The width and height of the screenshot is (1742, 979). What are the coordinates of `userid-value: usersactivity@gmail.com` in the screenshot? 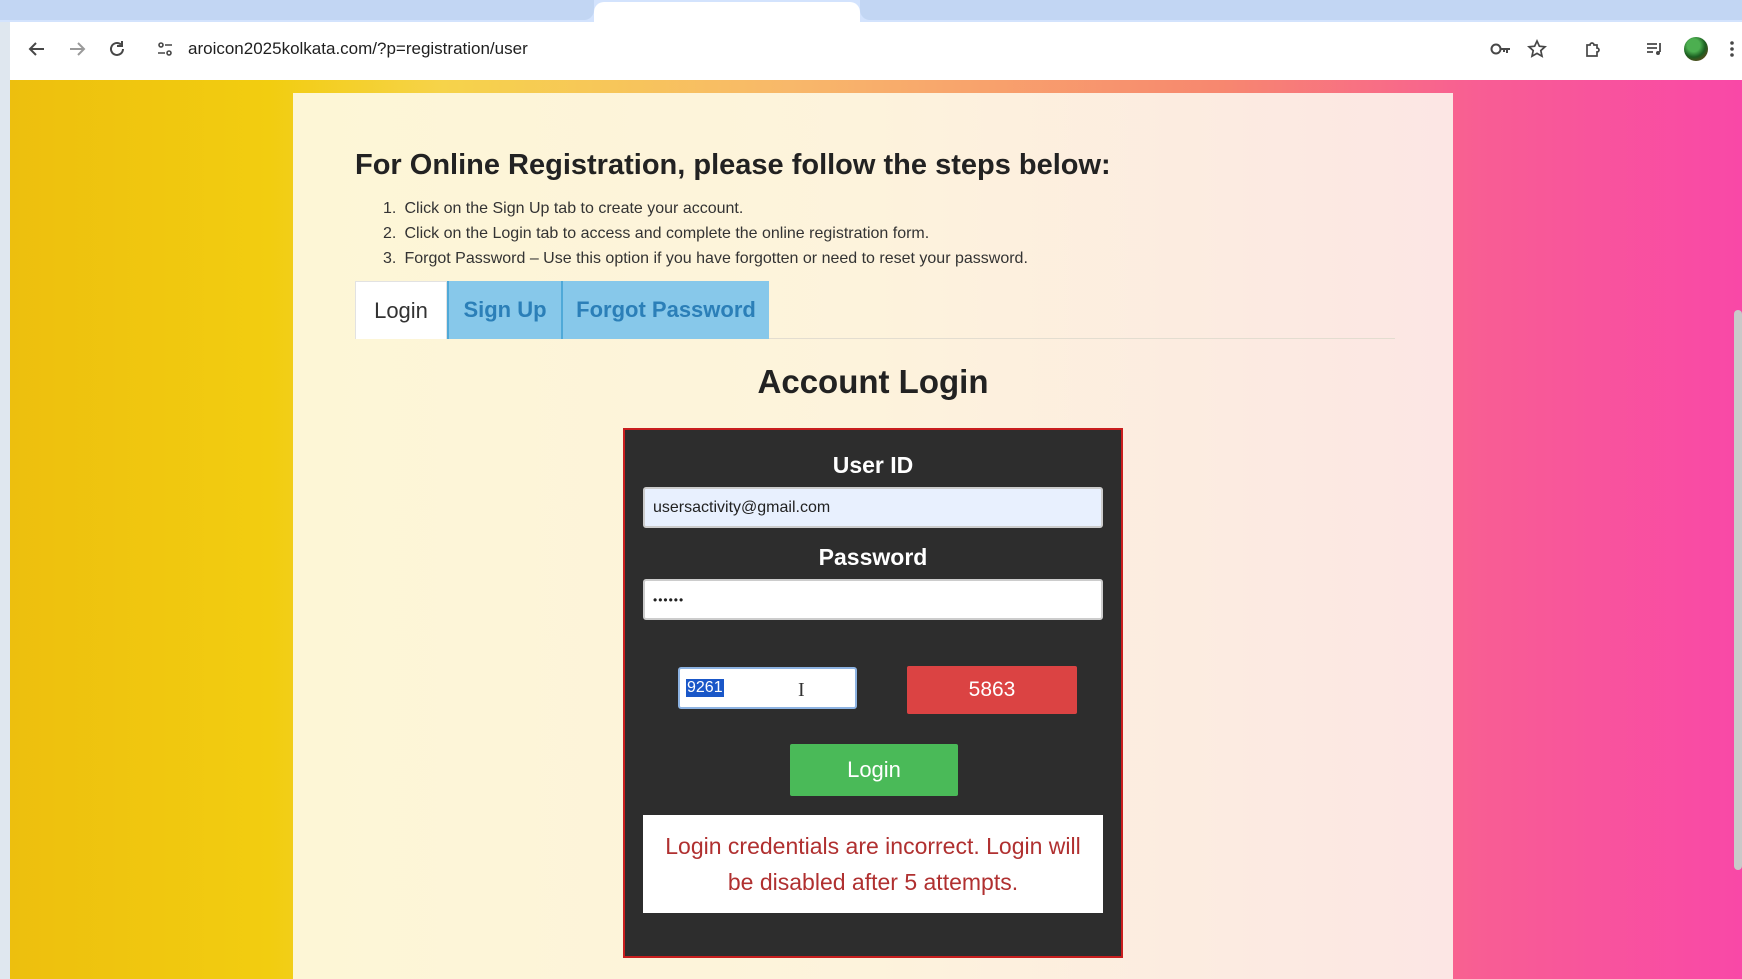 It's located at (742, 507).